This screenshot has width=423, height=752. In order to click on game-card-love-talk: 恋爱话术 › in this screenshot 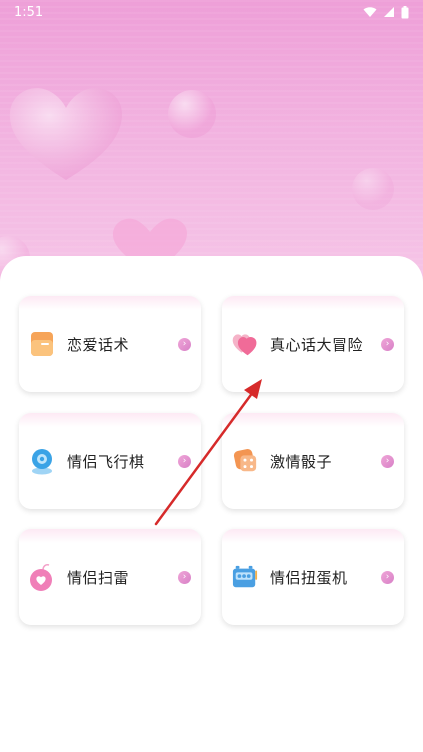, I will do `click(110, 344)`.